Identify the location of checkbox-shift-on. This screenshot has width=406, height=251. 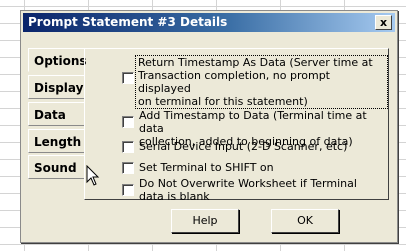
(128, 168).